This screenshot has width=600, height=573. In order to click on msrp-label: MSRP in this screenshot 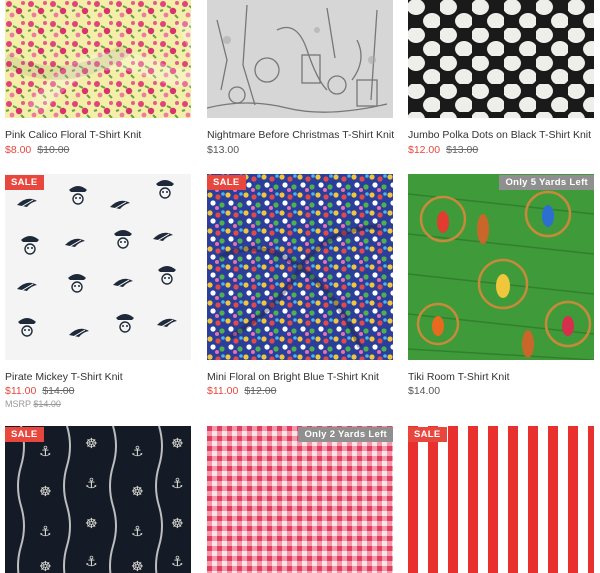, I will do `click(18, 404)`.